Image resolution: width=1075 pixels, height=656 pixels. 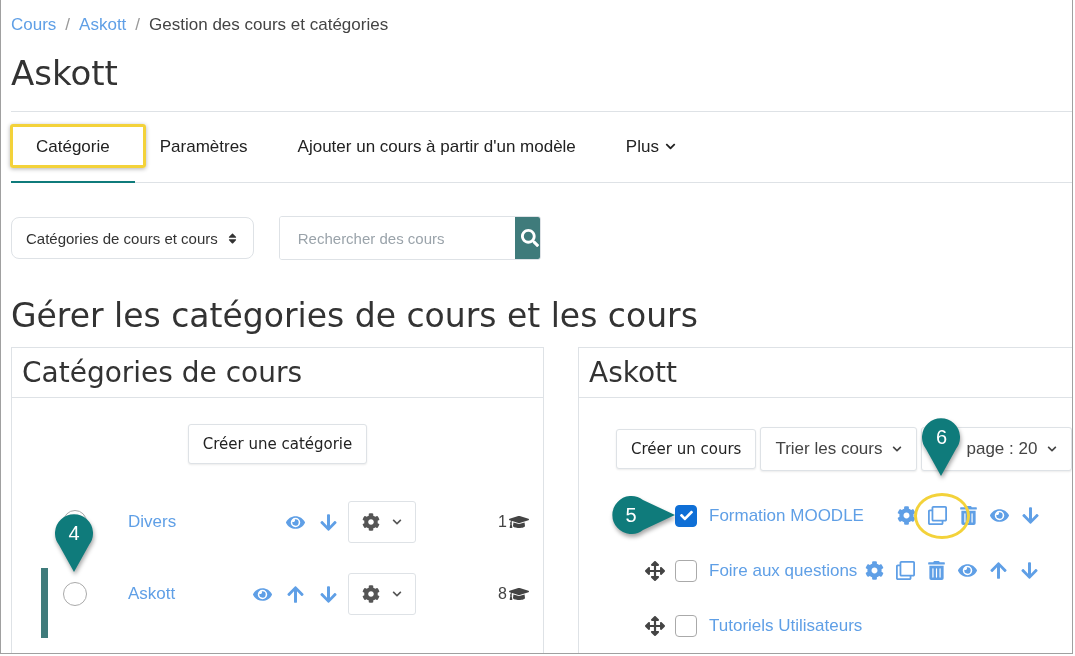 What do you see at coordinates (502, 594) in the screenshot?
I see `course-count: 8` at bounding box center [502, 594].